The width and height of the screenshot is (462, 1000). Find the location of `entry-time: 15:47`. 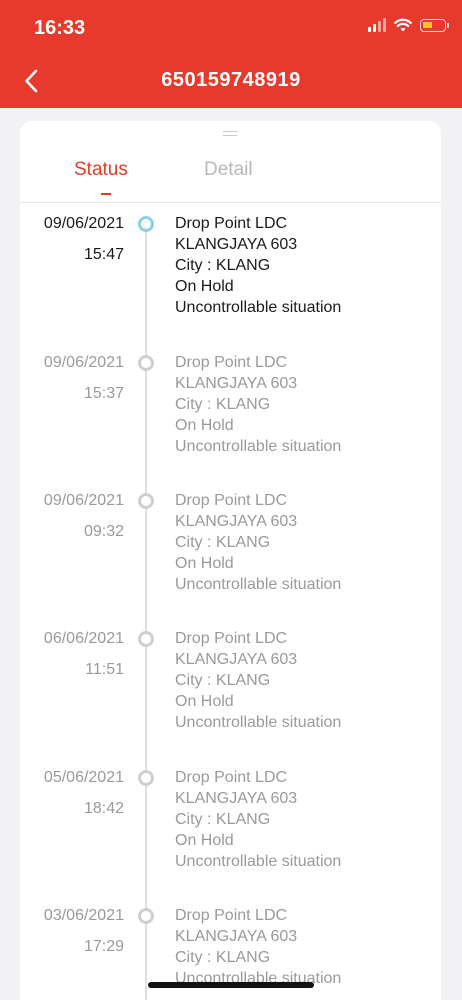

entry-time: 15:47 is located at coordinates (103, 254).